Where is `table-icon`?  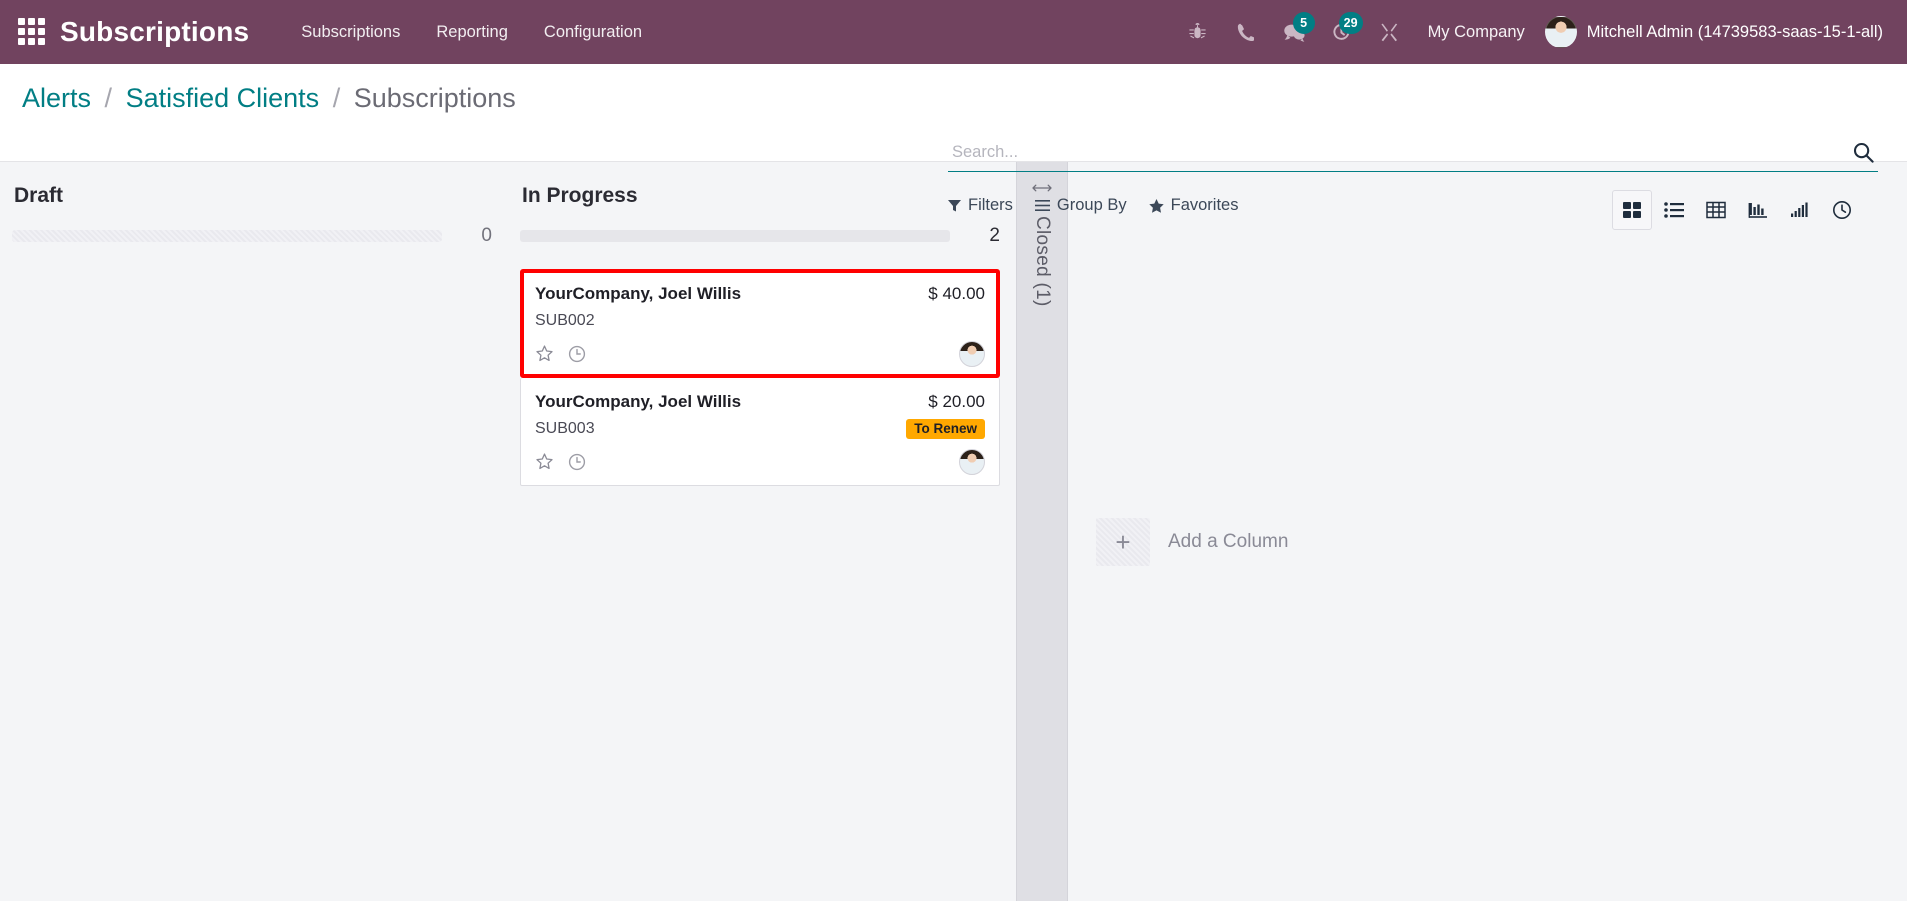 table-icon is located at coordinates (1716, 210).